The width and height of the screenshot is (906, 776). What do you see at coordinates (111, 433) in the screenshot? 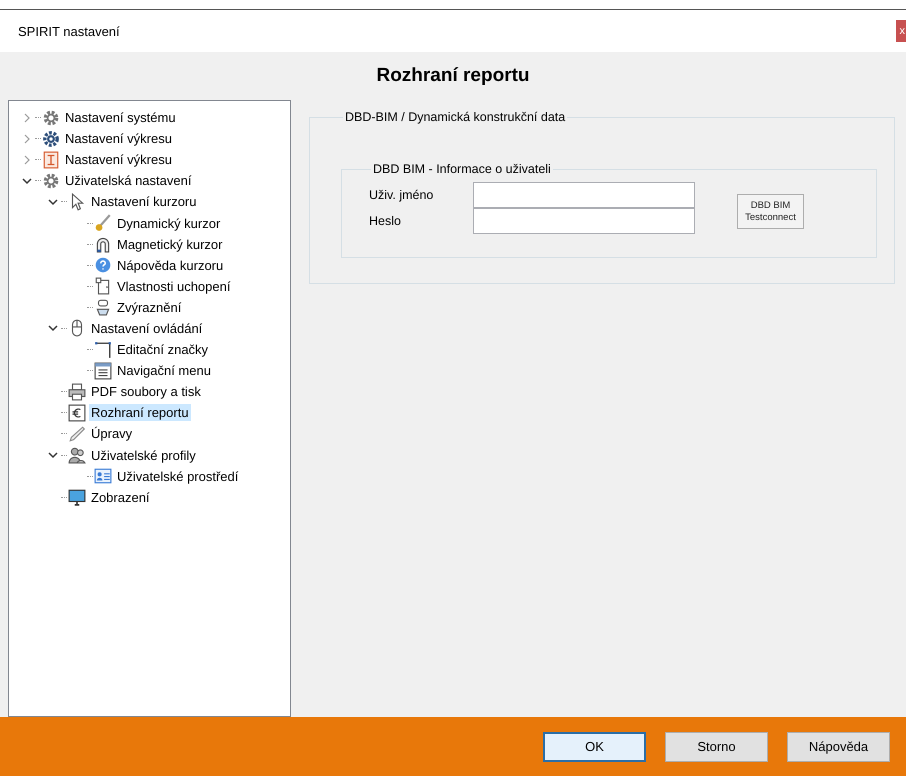
I see `tree-item: Úpravy` at bounding box center [111, 433].